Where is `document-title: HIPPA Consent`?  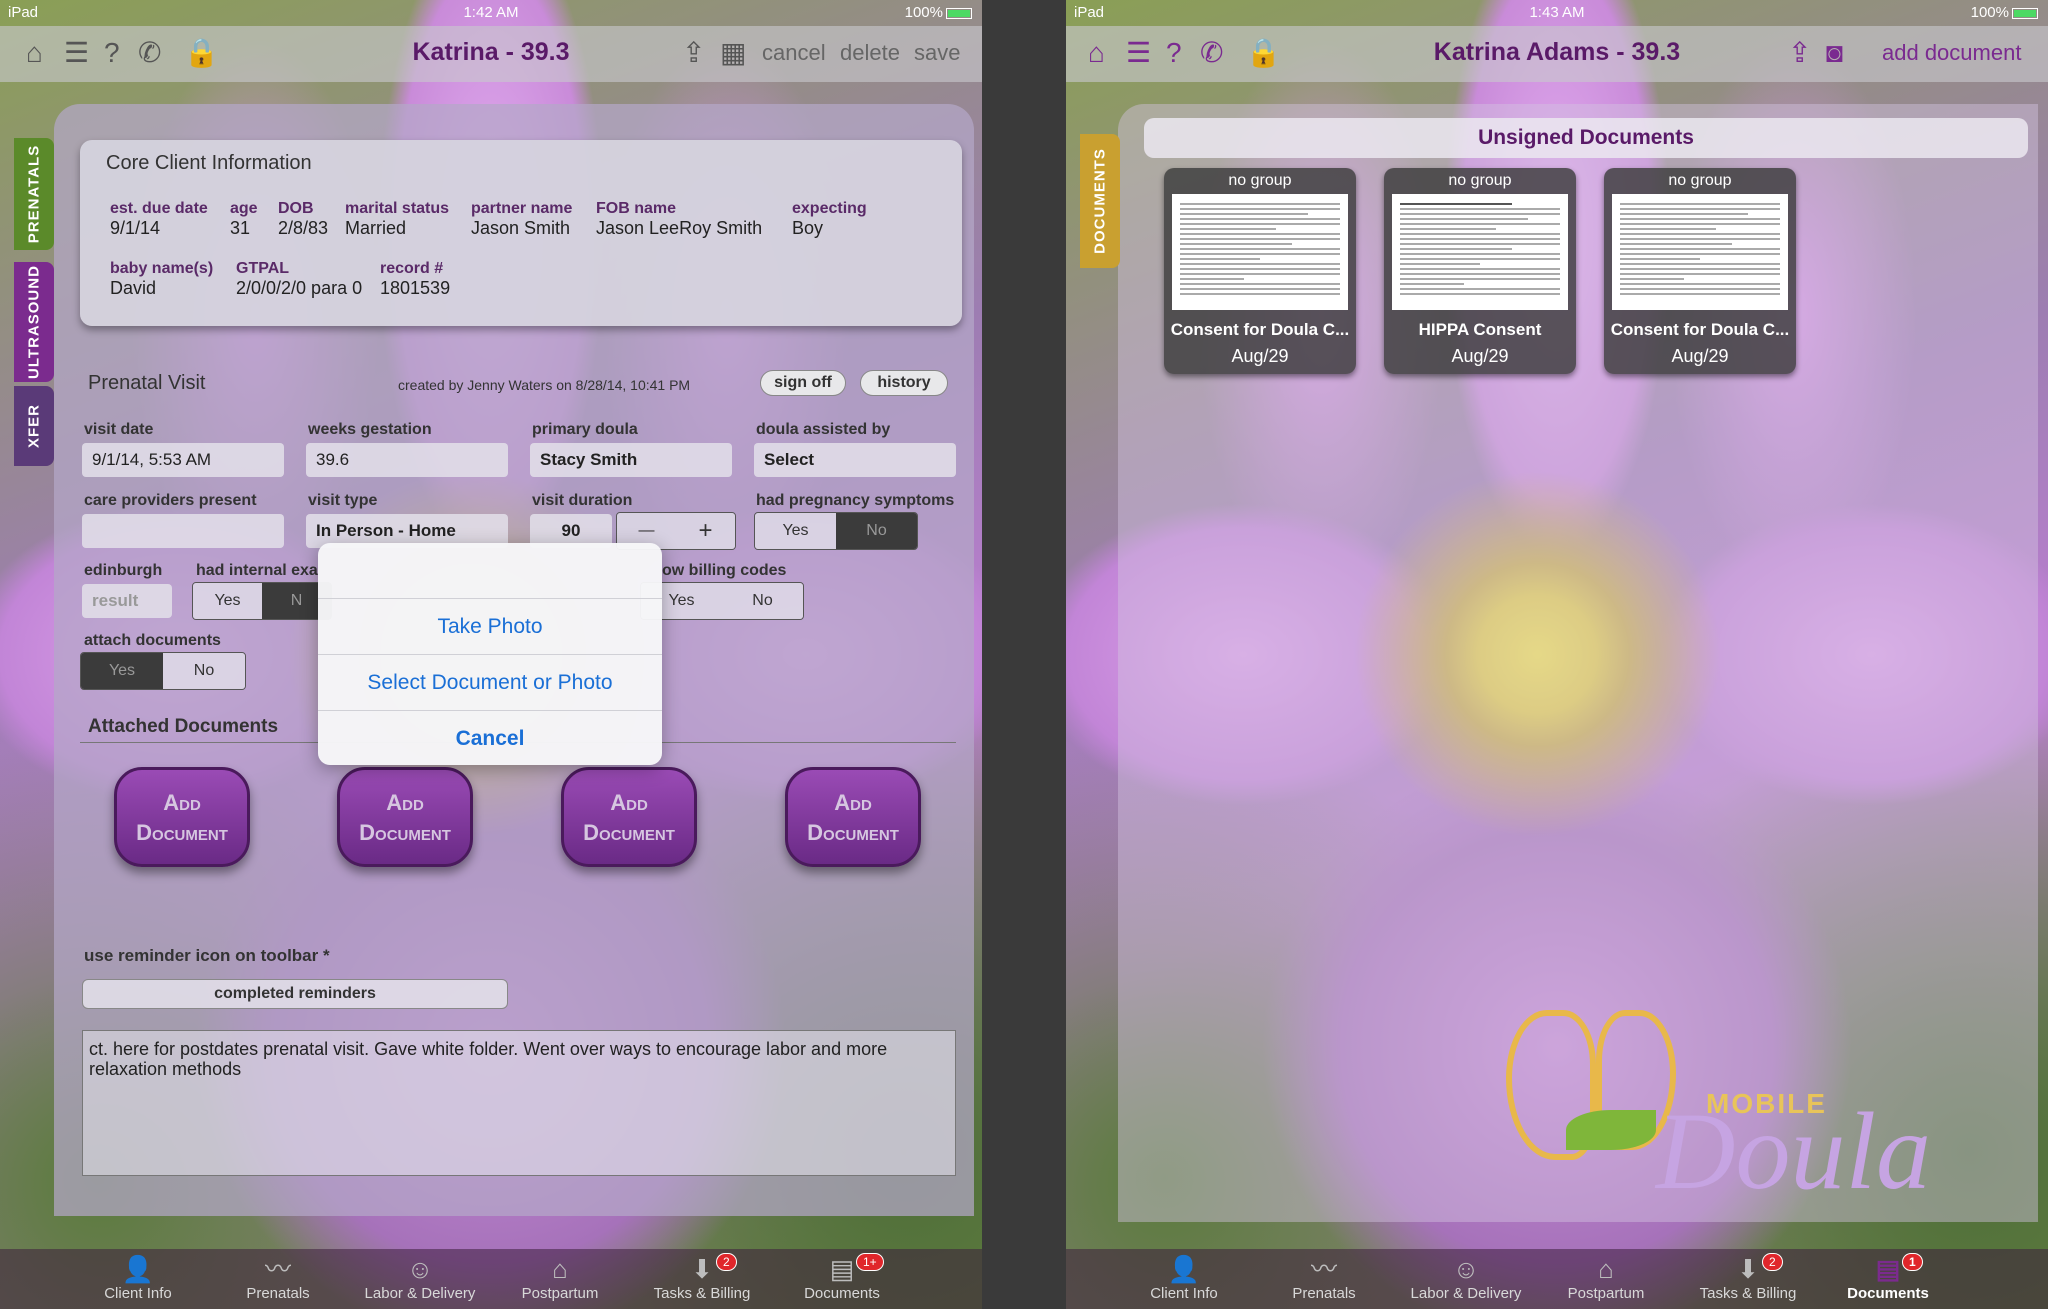 document-title: HIPPA Consent is located at coordinates (1480, 329).